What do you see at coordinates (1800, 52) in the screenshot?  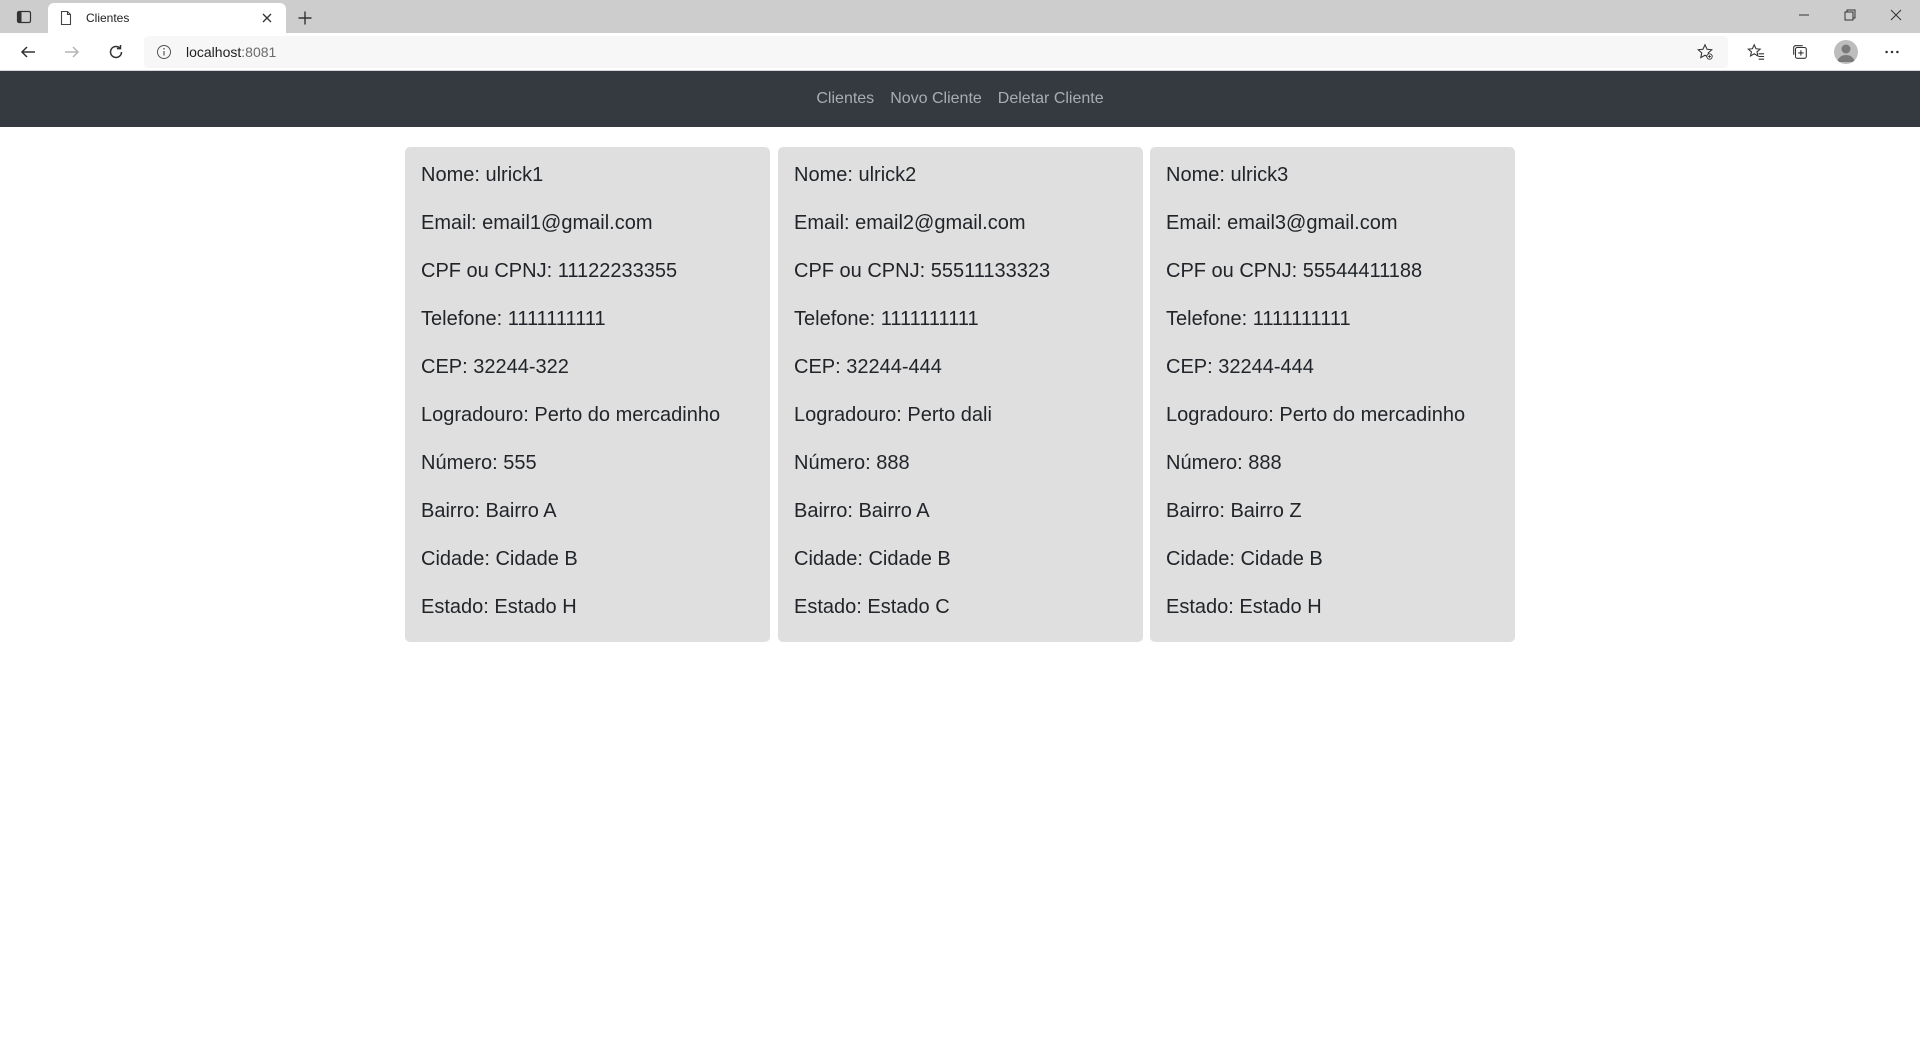 I see `collections-icon` at bounding box center [1800, 52].